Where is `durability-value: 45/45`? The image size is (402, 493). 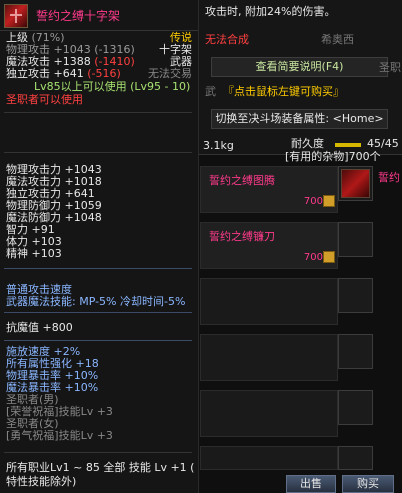
durability-value: 45/45 is located at coordinates (383, 143).